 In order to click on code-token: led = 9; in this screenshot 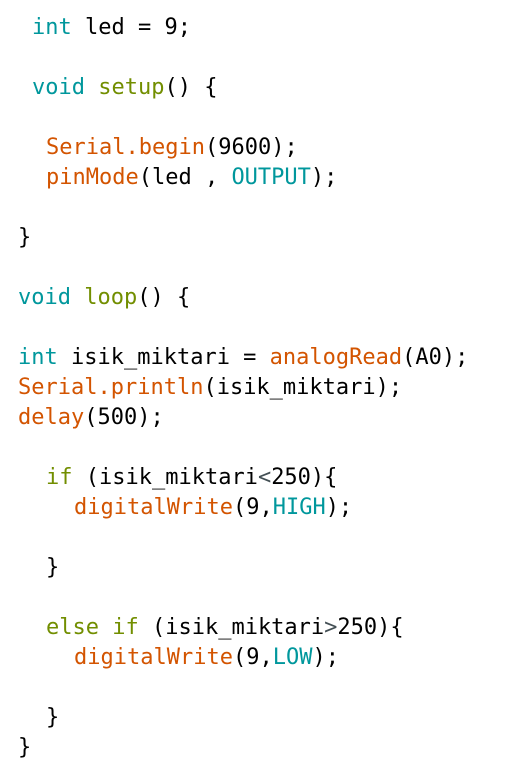, I will do `click(131, 27)`.